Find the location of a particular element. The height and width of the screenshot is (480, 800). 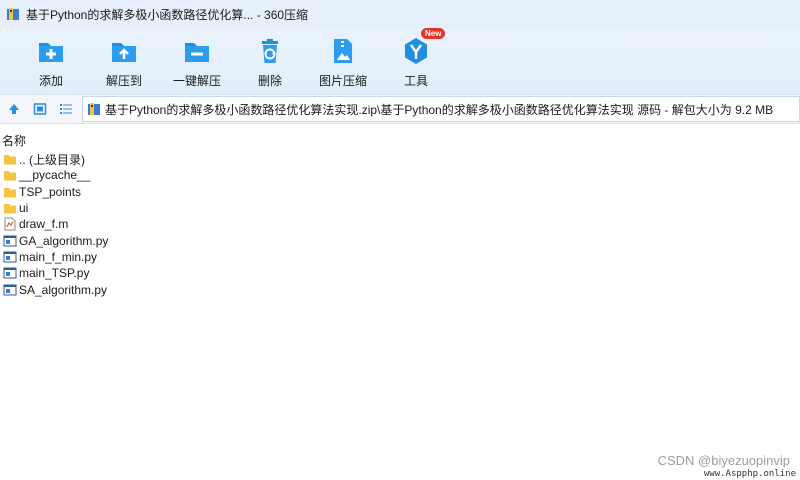

new-badge: New is located at coordinates (433, 33).